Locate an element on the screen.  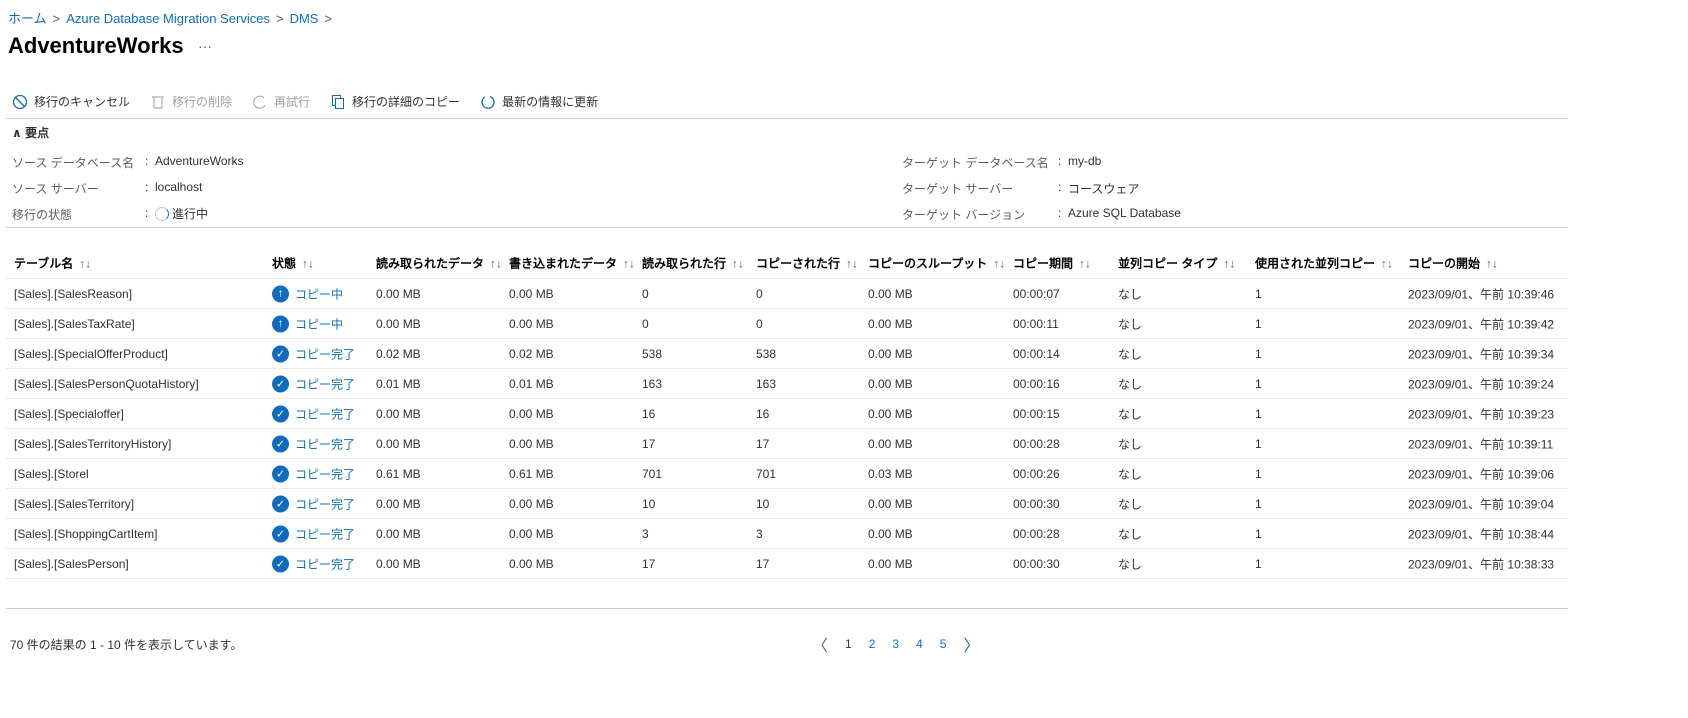
retry-button: 再試行 is located at coordinates (281, 101).